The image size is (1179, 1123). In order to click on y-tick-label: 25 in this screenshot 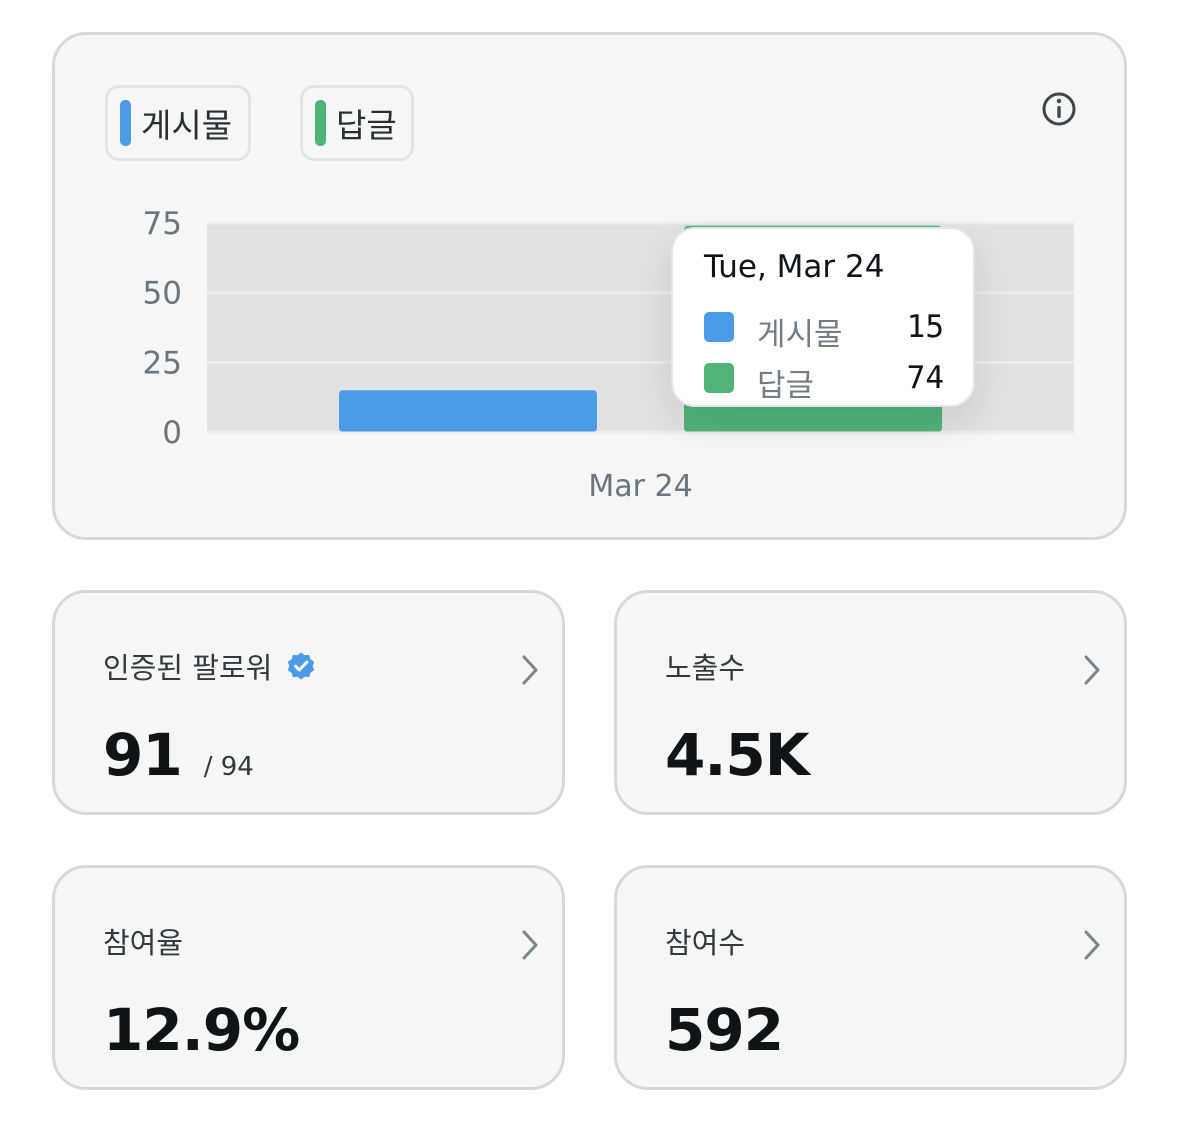, I will do `click(162, 363)`.